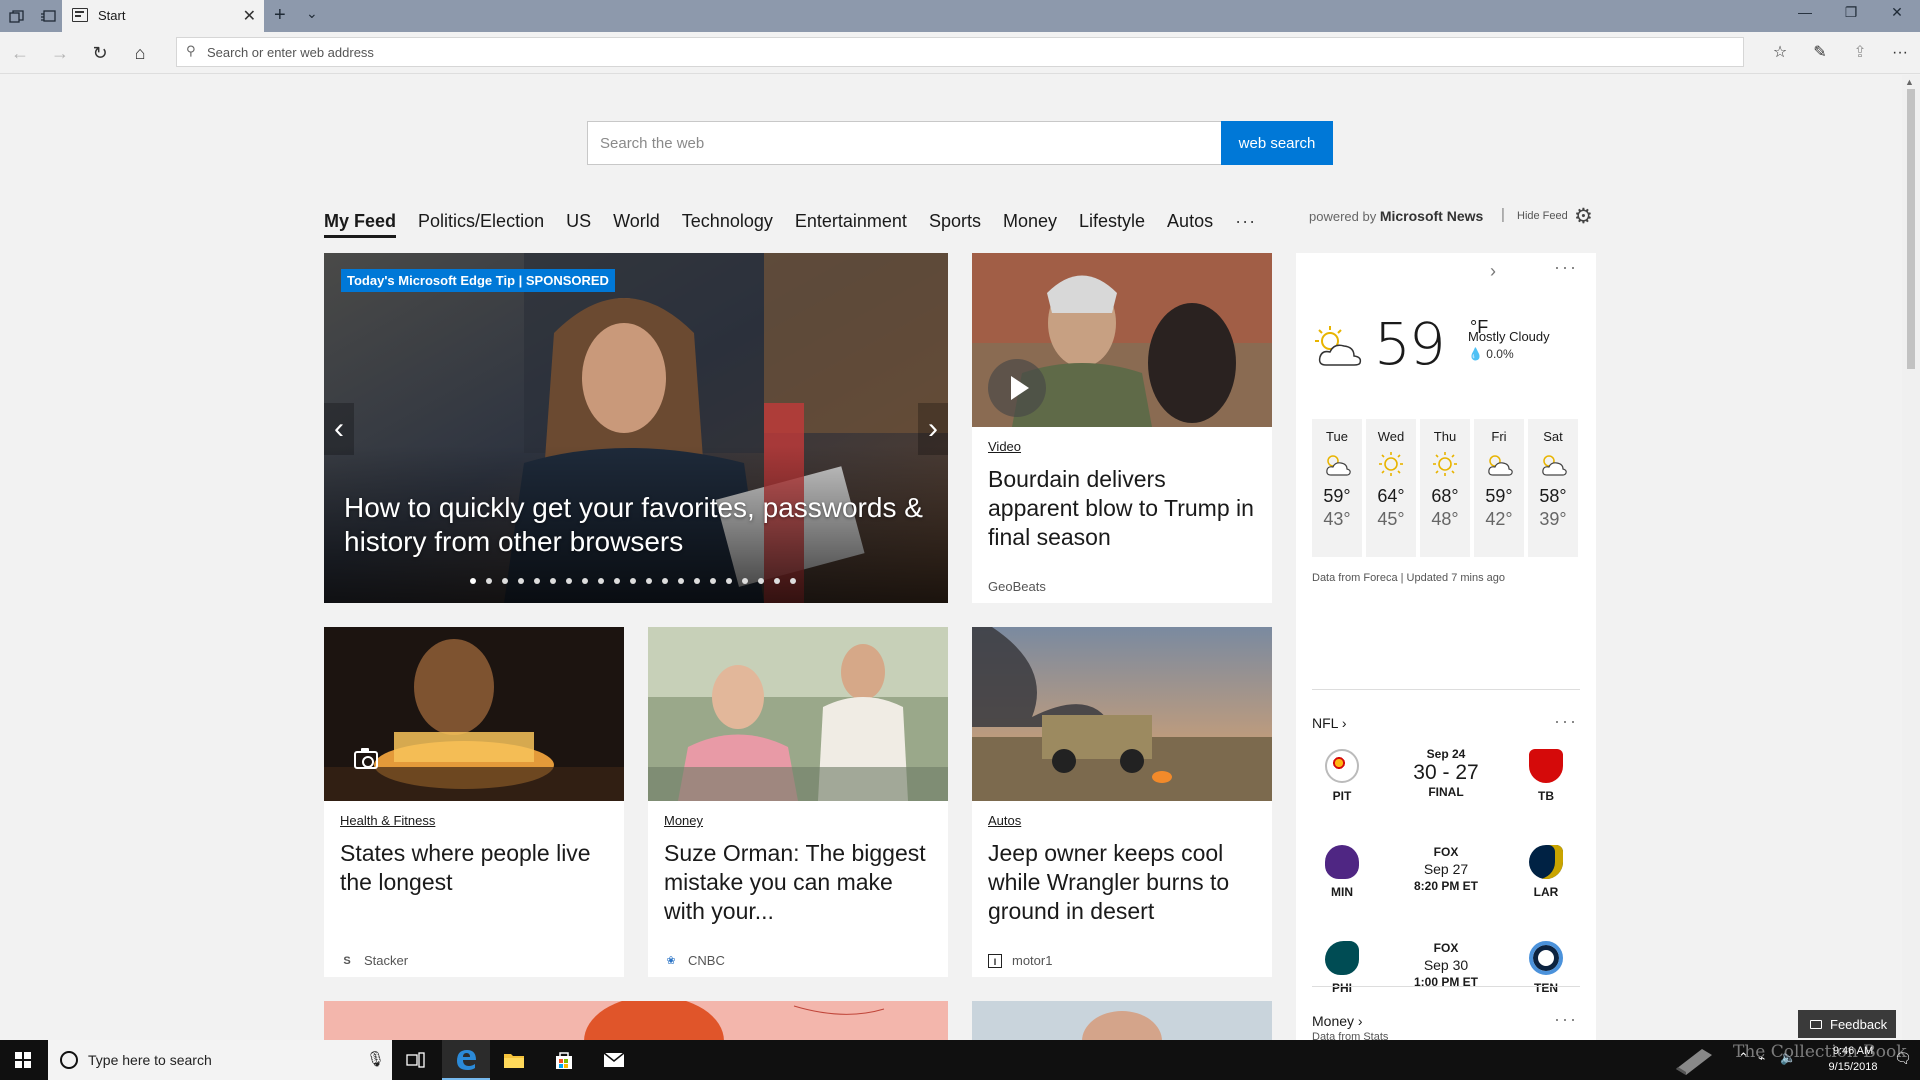 The image size is (1920, 1080). Describe the element at coordinates (578, 221) in the screenshot. I see `tab-us: US` at that location.